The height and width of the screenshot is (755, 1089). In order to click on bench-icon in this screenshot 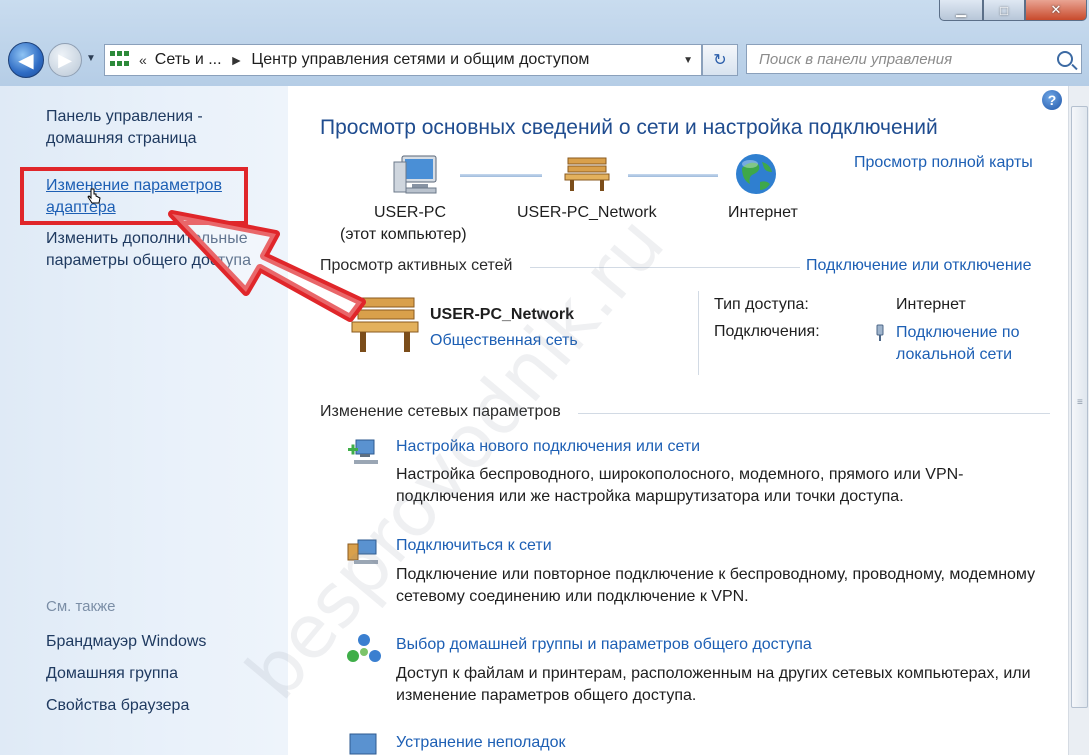, I will do `click(587, 174)`.